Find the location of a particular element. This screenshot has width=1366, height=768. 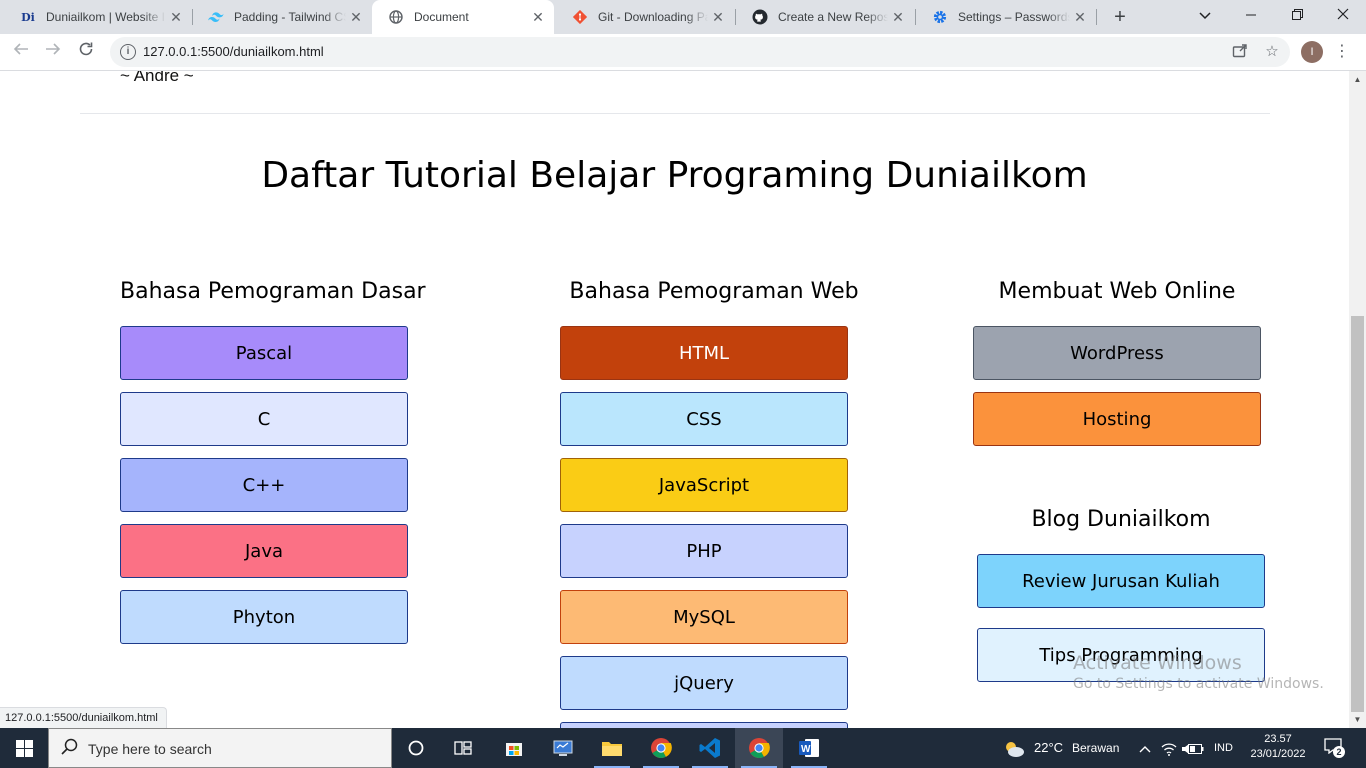

tab-title: Duniailkom | Website I is located at coordinates (105, 17).